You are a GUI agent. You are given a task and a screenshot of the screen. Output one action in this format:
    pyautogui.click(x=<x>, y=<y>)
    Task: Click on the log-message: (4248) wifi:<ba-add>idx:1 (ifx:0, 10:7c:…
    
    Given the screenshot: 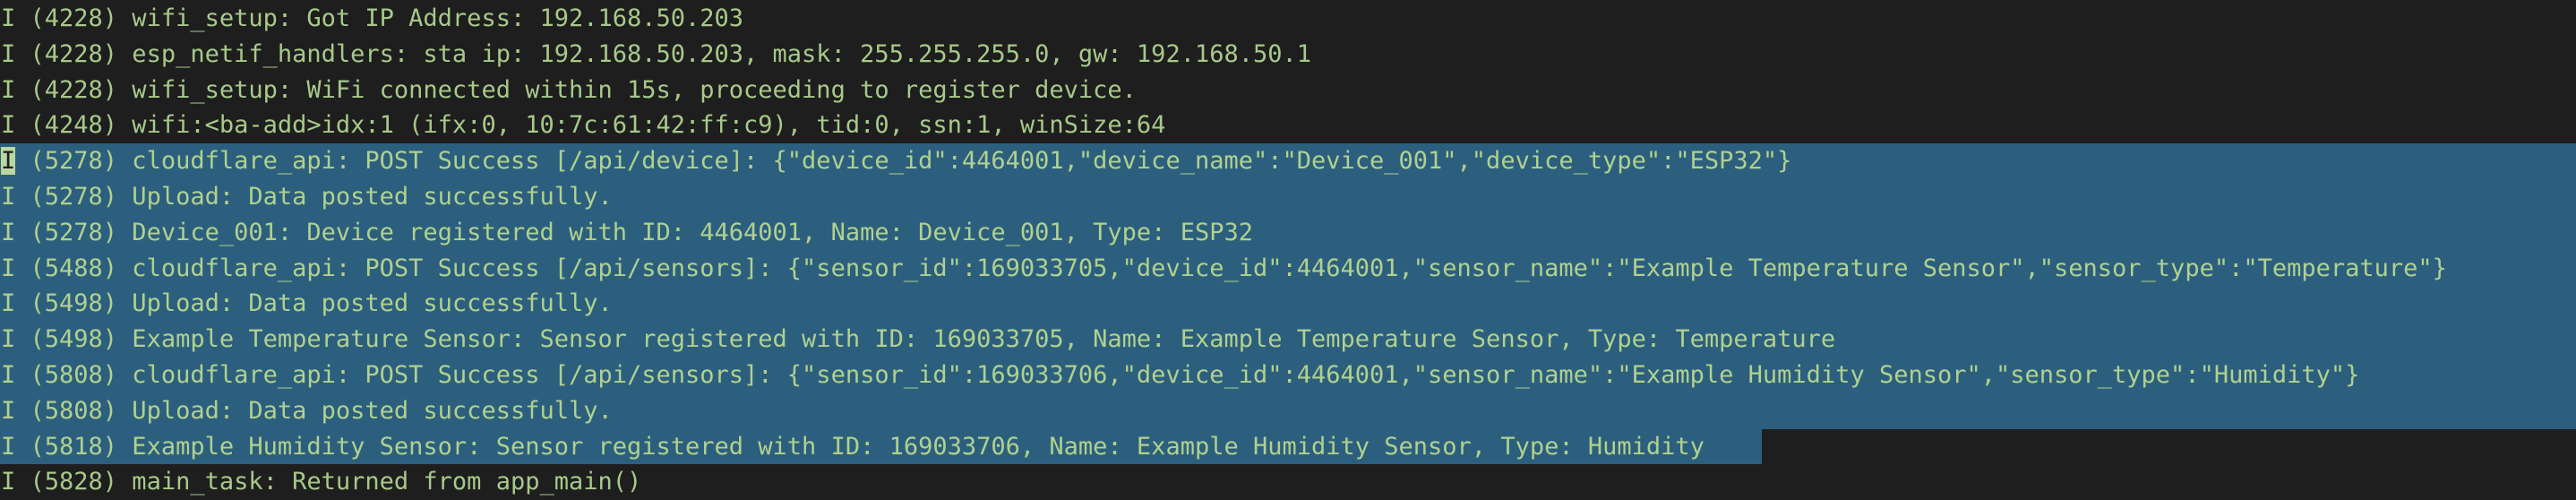 What is the action you would take?
    pyautogui.click(x=590, y=126)
    